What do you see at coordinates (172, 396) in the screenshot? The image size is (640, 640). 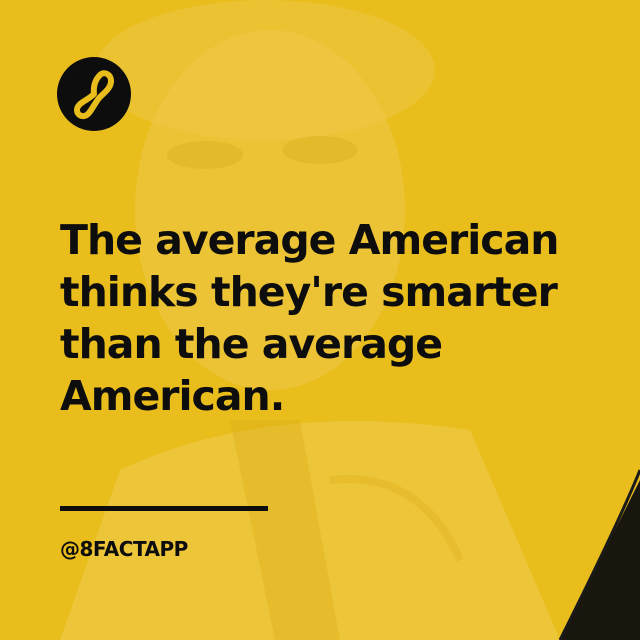 I see `headline-line: American.` at bounding box center [172, 396].